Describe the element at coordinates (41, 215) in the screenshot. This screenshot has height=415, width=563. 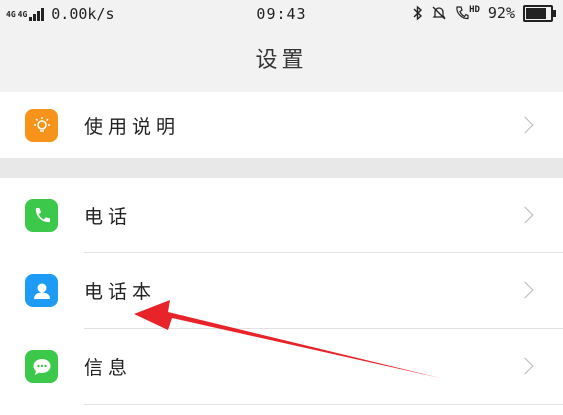
I see `phone-icon` at that location.